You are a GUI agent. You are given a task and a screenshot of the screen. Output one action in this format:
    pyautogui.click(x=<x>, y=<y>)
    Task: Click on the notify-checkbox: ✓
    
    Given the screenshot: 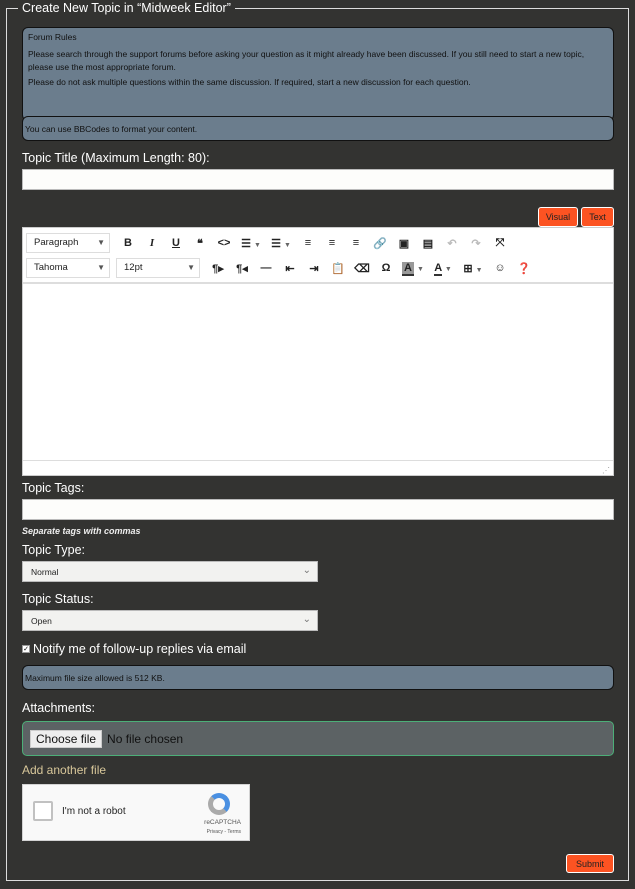 What is the action you would take?
    pyautogui.click(x=26, y=649)
    